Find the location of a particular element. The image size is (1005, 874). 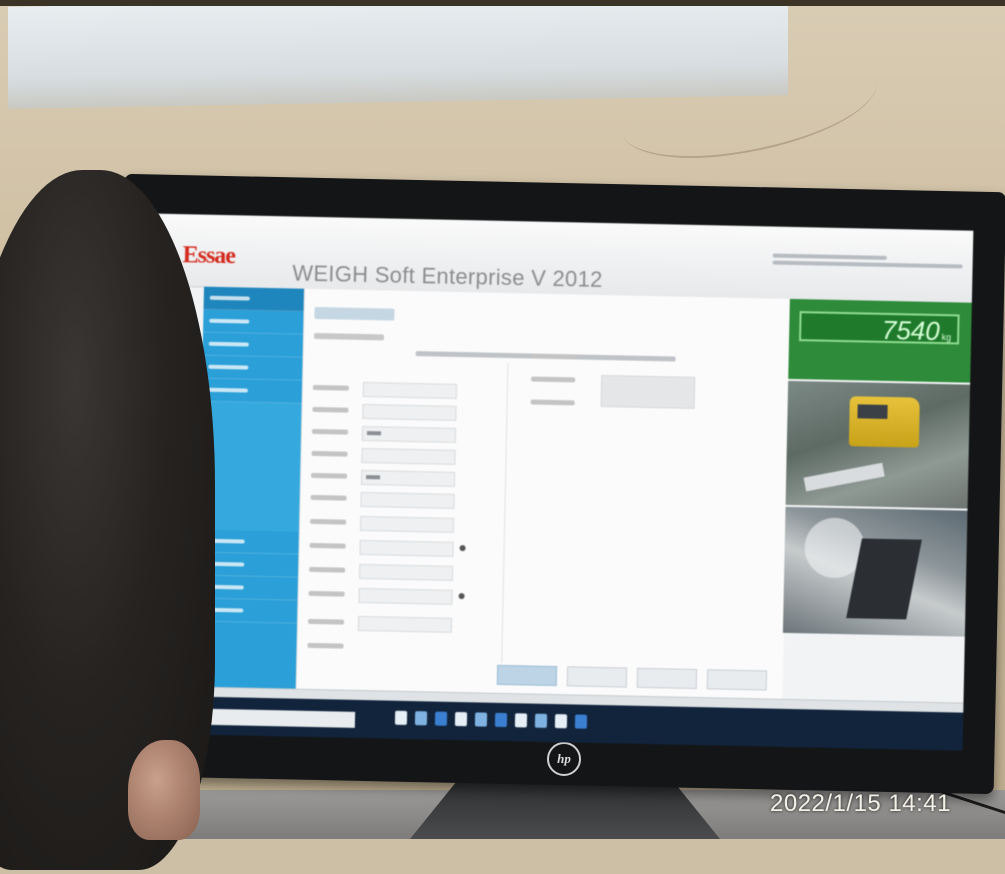

weight-panel: 7540kg is located at coordinates (880, 340).